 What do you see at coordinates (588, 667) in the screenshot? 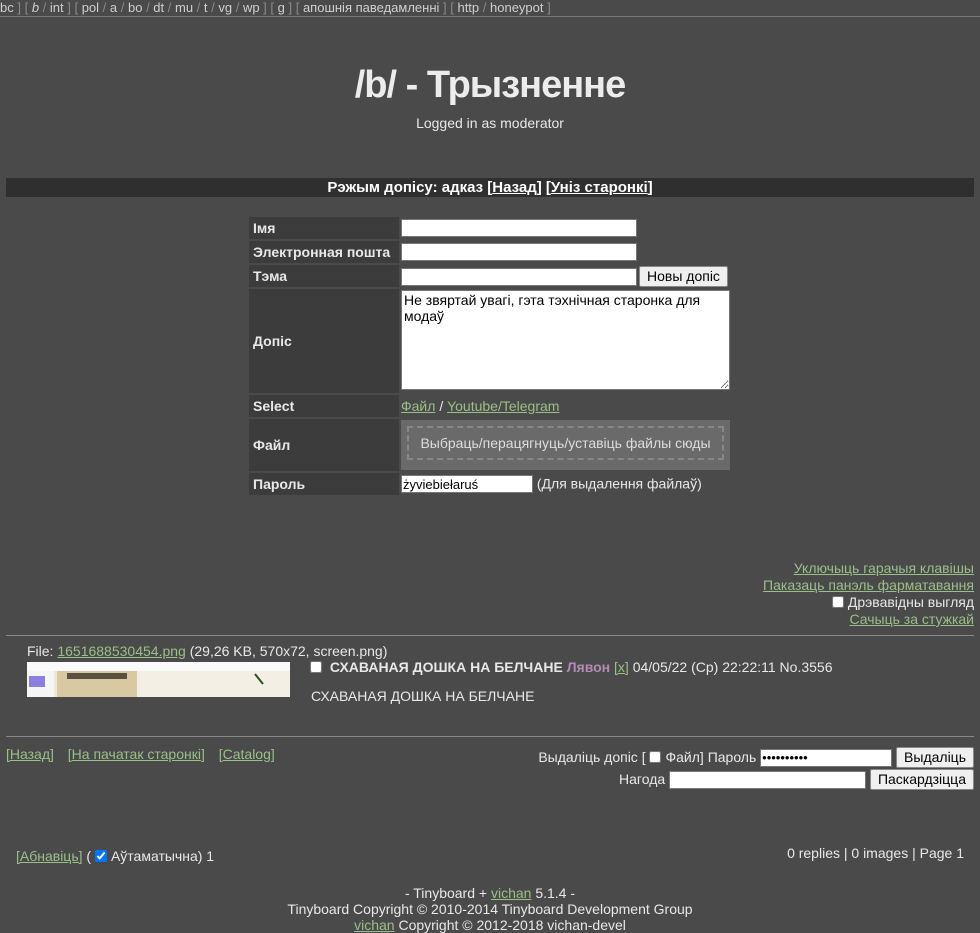
I see `post-author: Лявон` at bounding box center [588, 667].